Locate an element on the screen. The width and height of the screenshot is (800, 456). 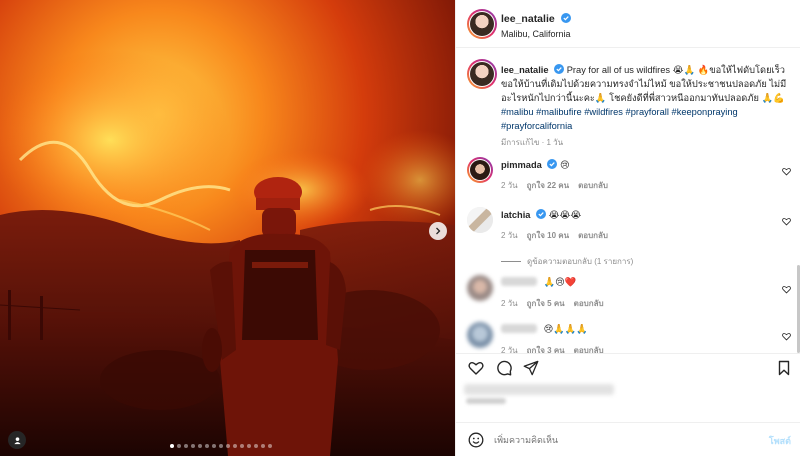
bookmark-icon is located at coordinates (784, 368).